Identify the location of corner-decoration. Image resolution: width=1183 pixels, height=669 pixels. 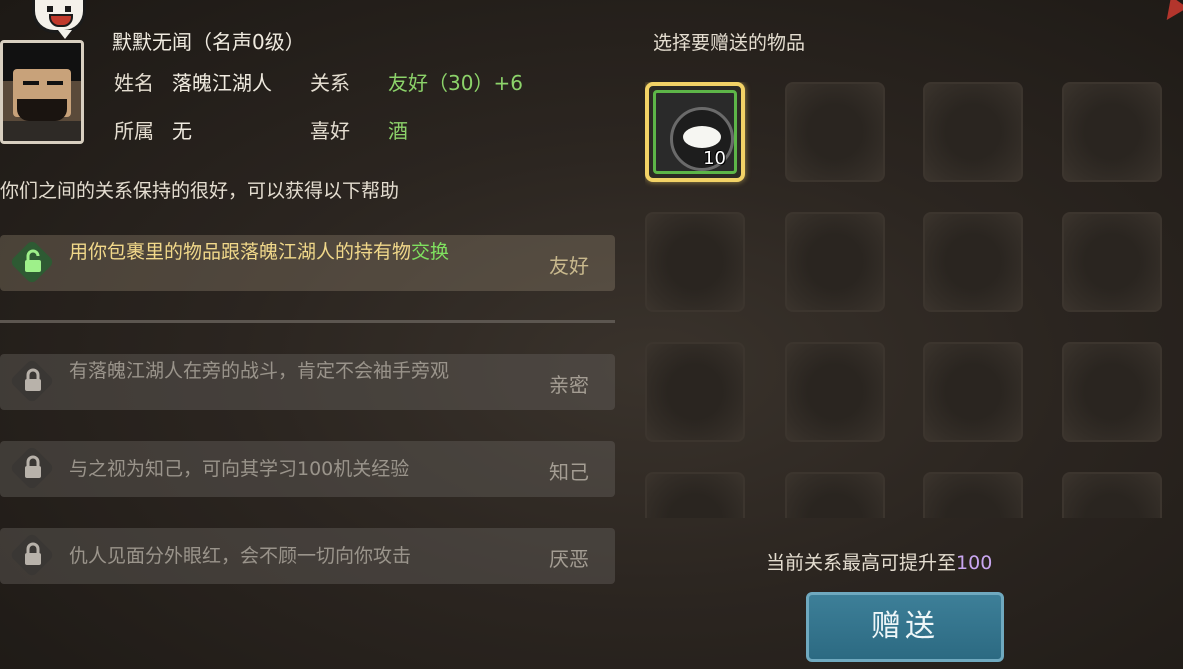
(1170, 13).